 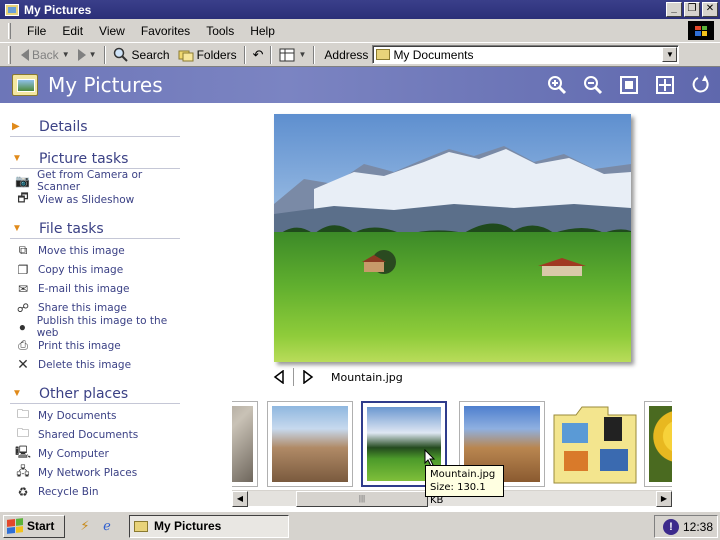 I want to click on menu-edit: Edit, so click(x=72, y=31).